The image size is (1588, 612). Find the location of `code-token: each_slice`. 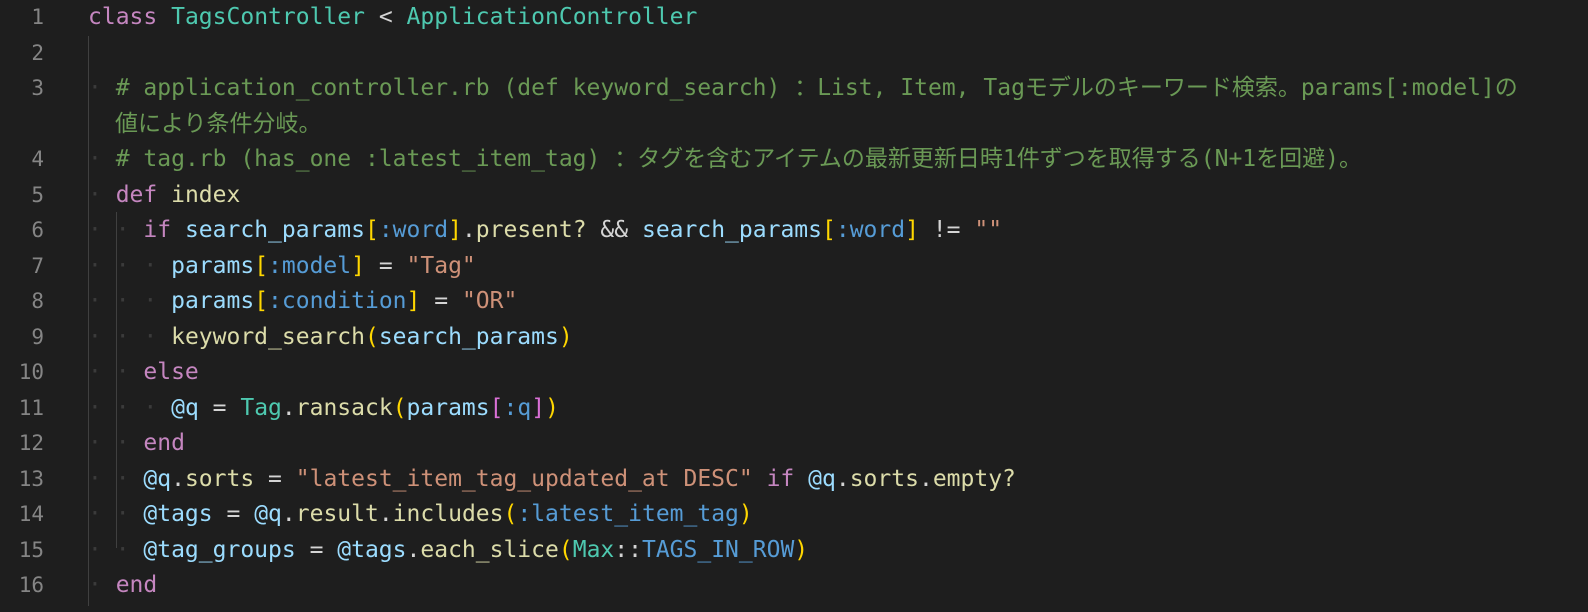

code-token: each_slice is located at coordinates (489, 549).